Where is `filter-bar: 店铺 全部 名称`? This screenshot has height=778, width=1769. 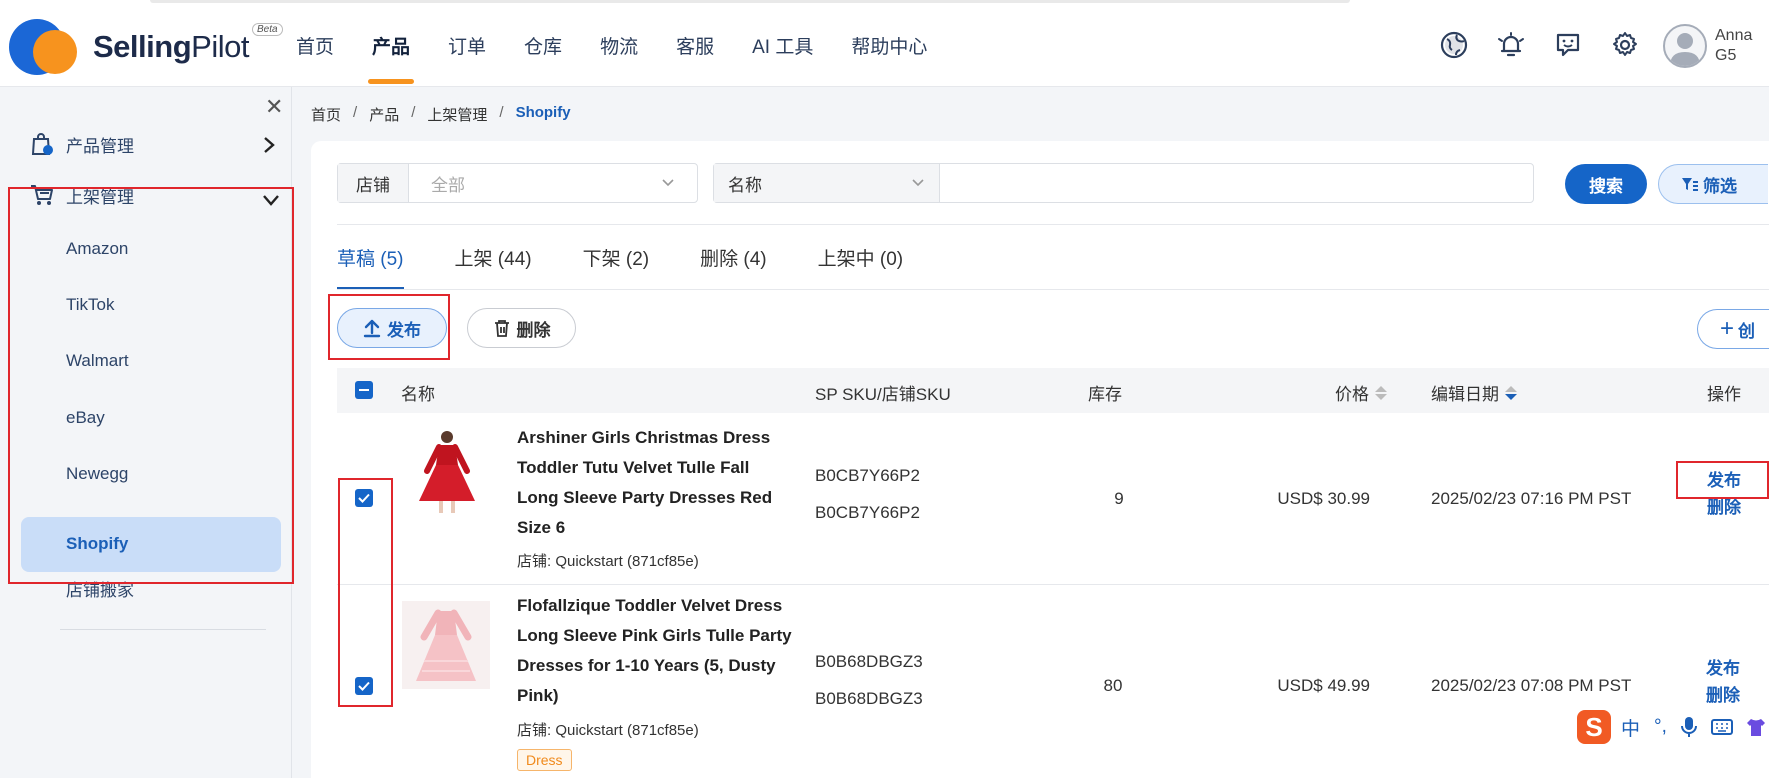
filter-bar: 店铺 全部 名称 is located at coordinates (935, 183).